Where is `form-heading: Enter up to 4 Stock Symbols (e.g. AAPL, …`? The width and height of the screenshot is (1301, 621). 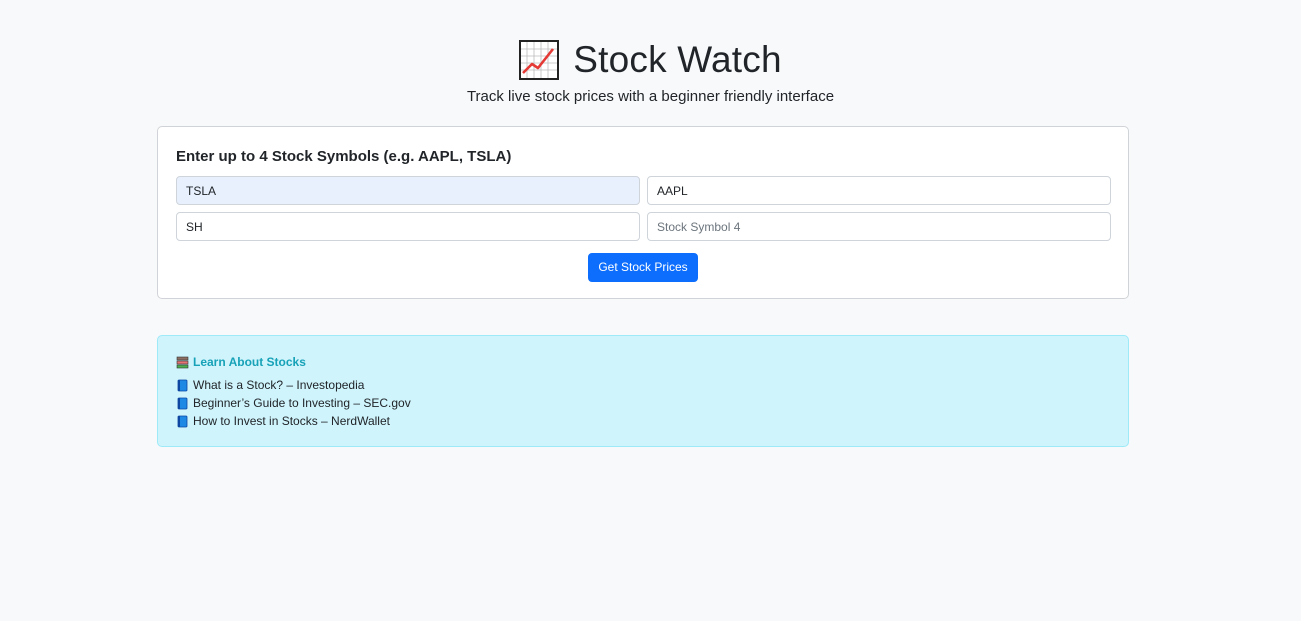
form-heading: Enter up to 4 Stock Symbols (e.g. AAPL, … is located at coordinates (344, 156).